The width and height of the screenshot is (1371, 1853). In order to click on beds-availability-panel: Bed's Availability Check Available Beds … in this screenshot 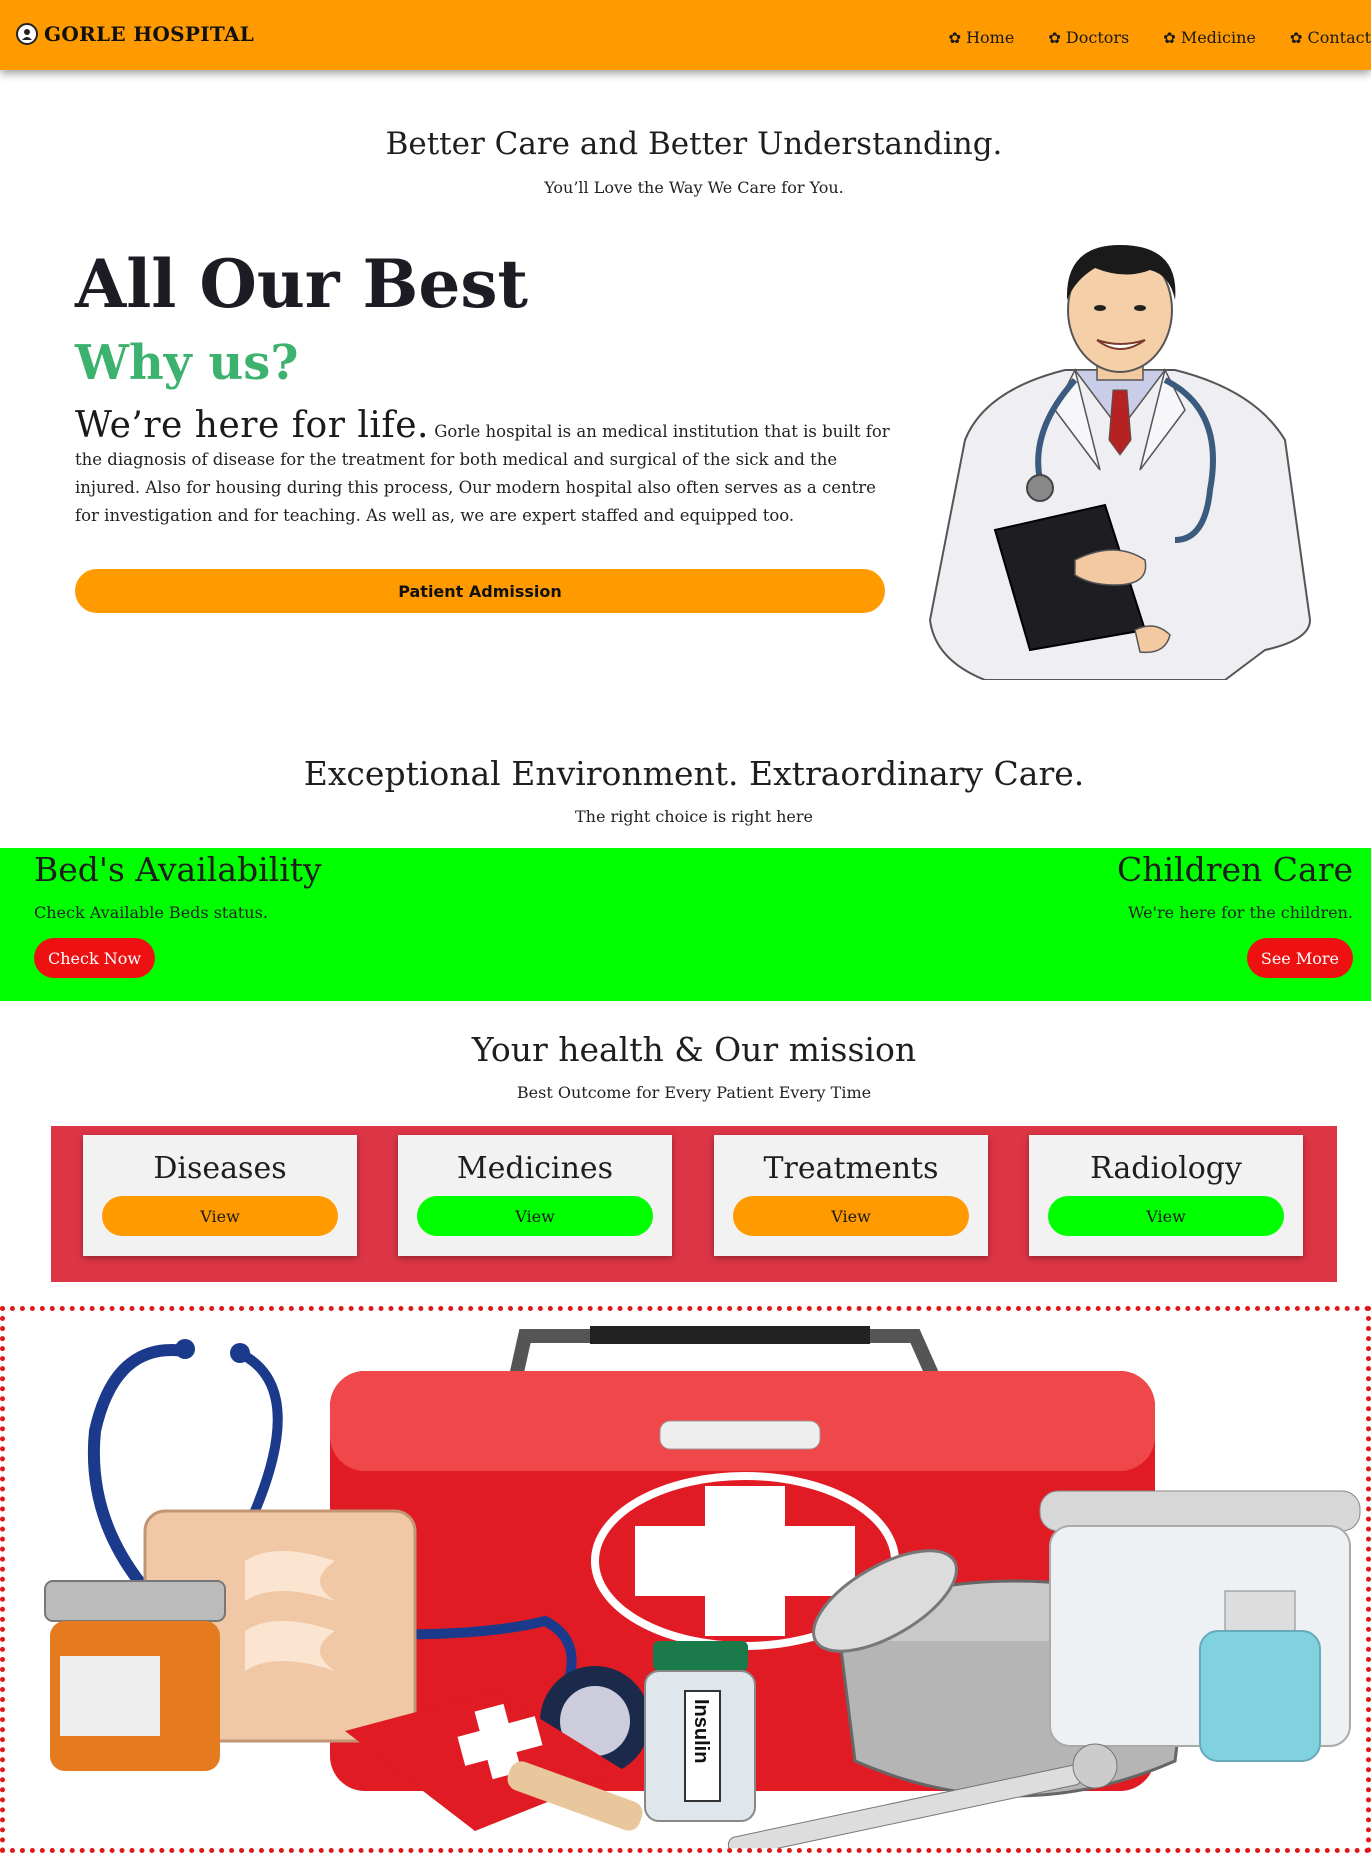, I will do `click(178, 913)`.